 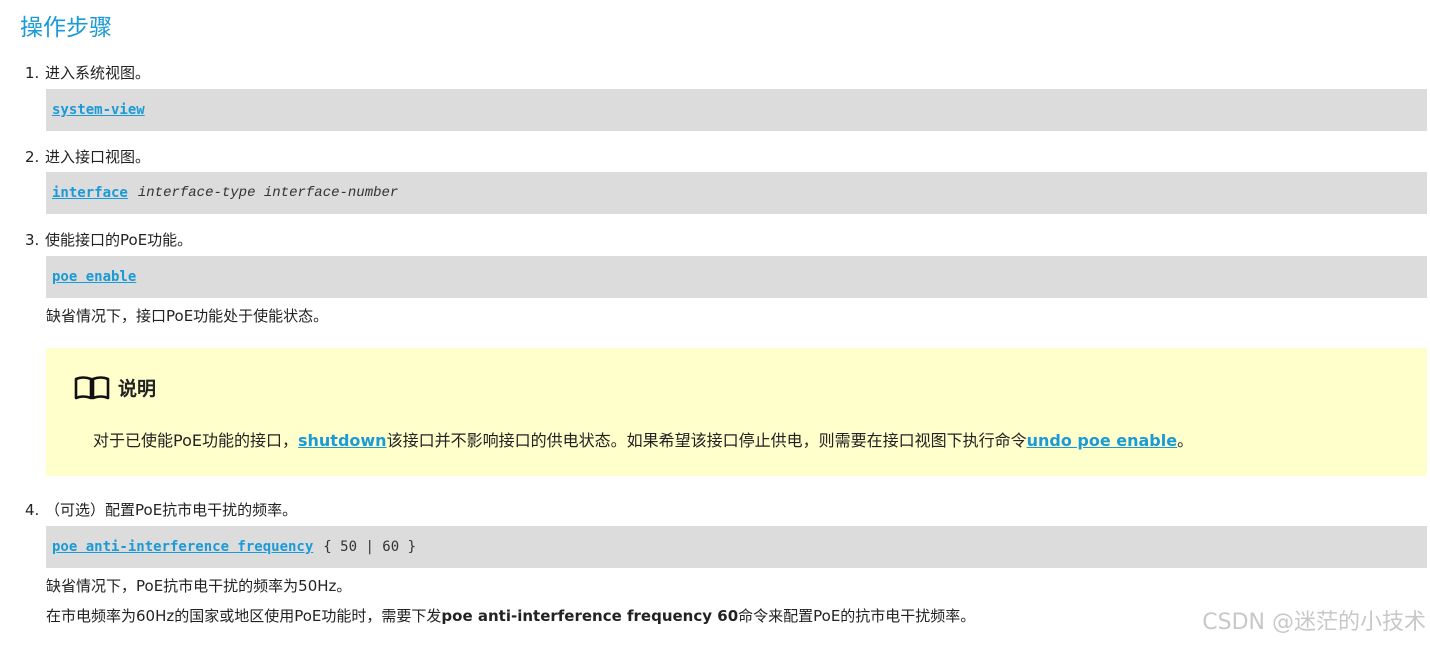 What do you see at coordinates (370, 547) in the screenshot?
I see `command-args: { 50 | 60 }` at bounding box center [370, 547].